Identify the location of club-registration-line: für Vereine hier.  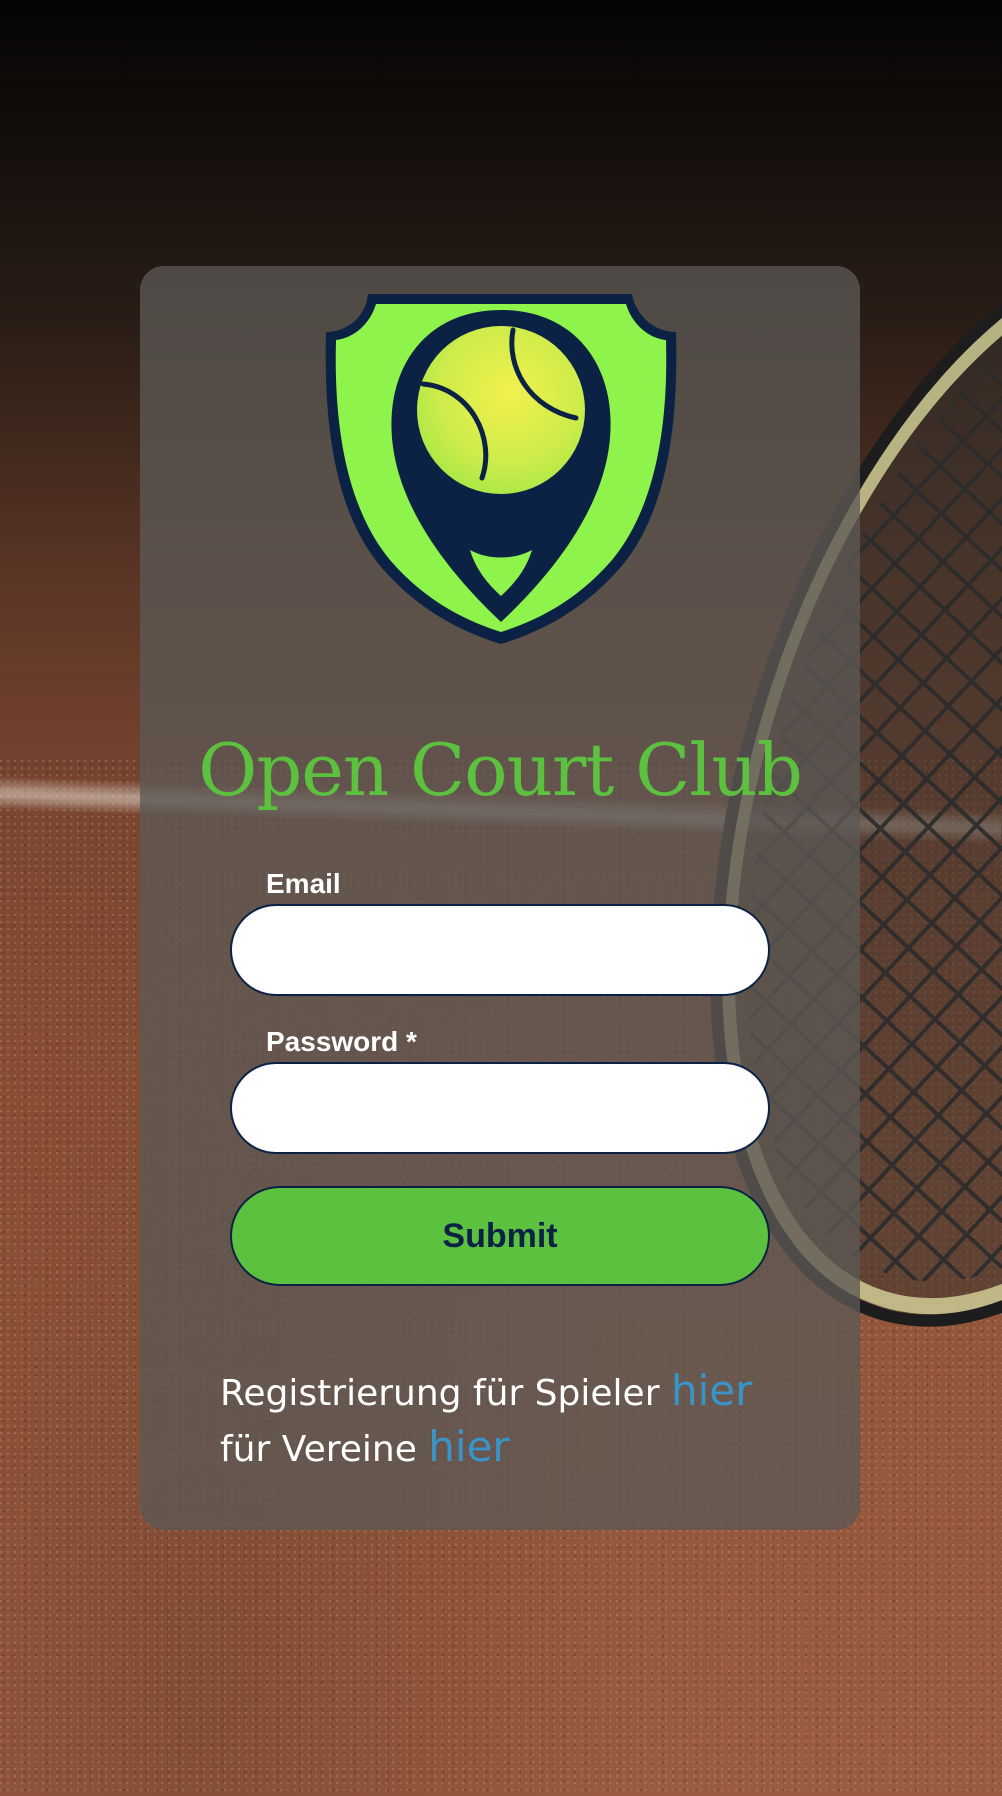
(365, 1446).